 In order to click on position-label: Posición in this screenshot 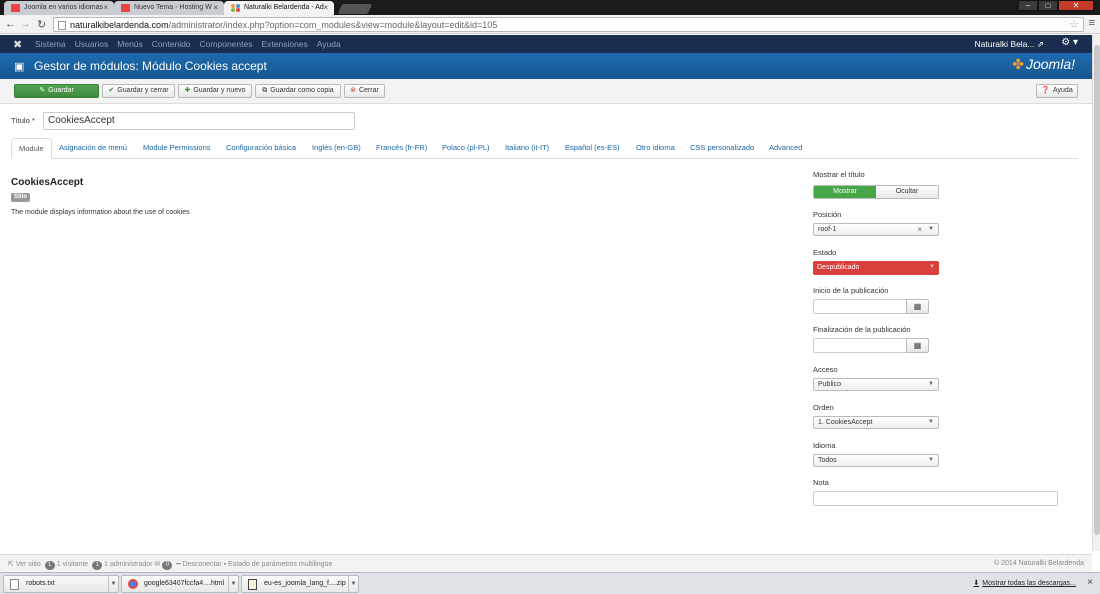, I will do `click(827, 214)`.